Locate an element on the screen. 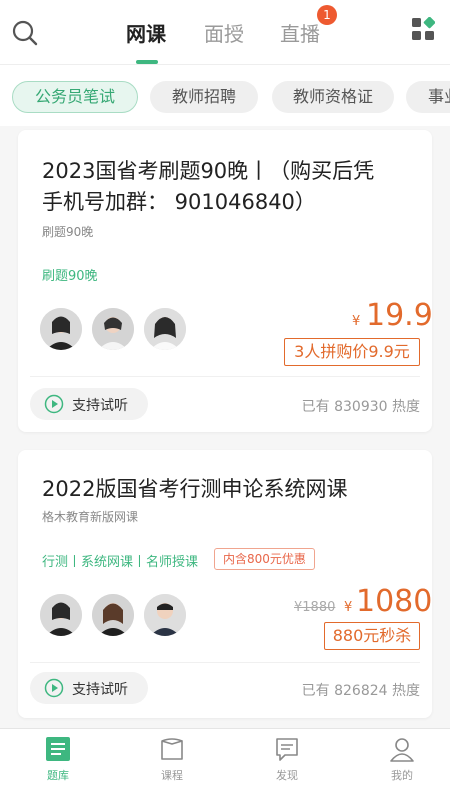 The height and width of the screenshot is (800, 450). search-icon is located at coordinates (25, 33).